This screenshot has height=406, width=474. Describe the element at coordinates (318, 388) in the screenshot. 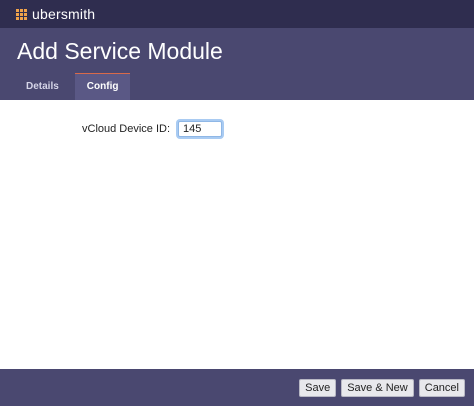

I see `save-button: Save` at that location.